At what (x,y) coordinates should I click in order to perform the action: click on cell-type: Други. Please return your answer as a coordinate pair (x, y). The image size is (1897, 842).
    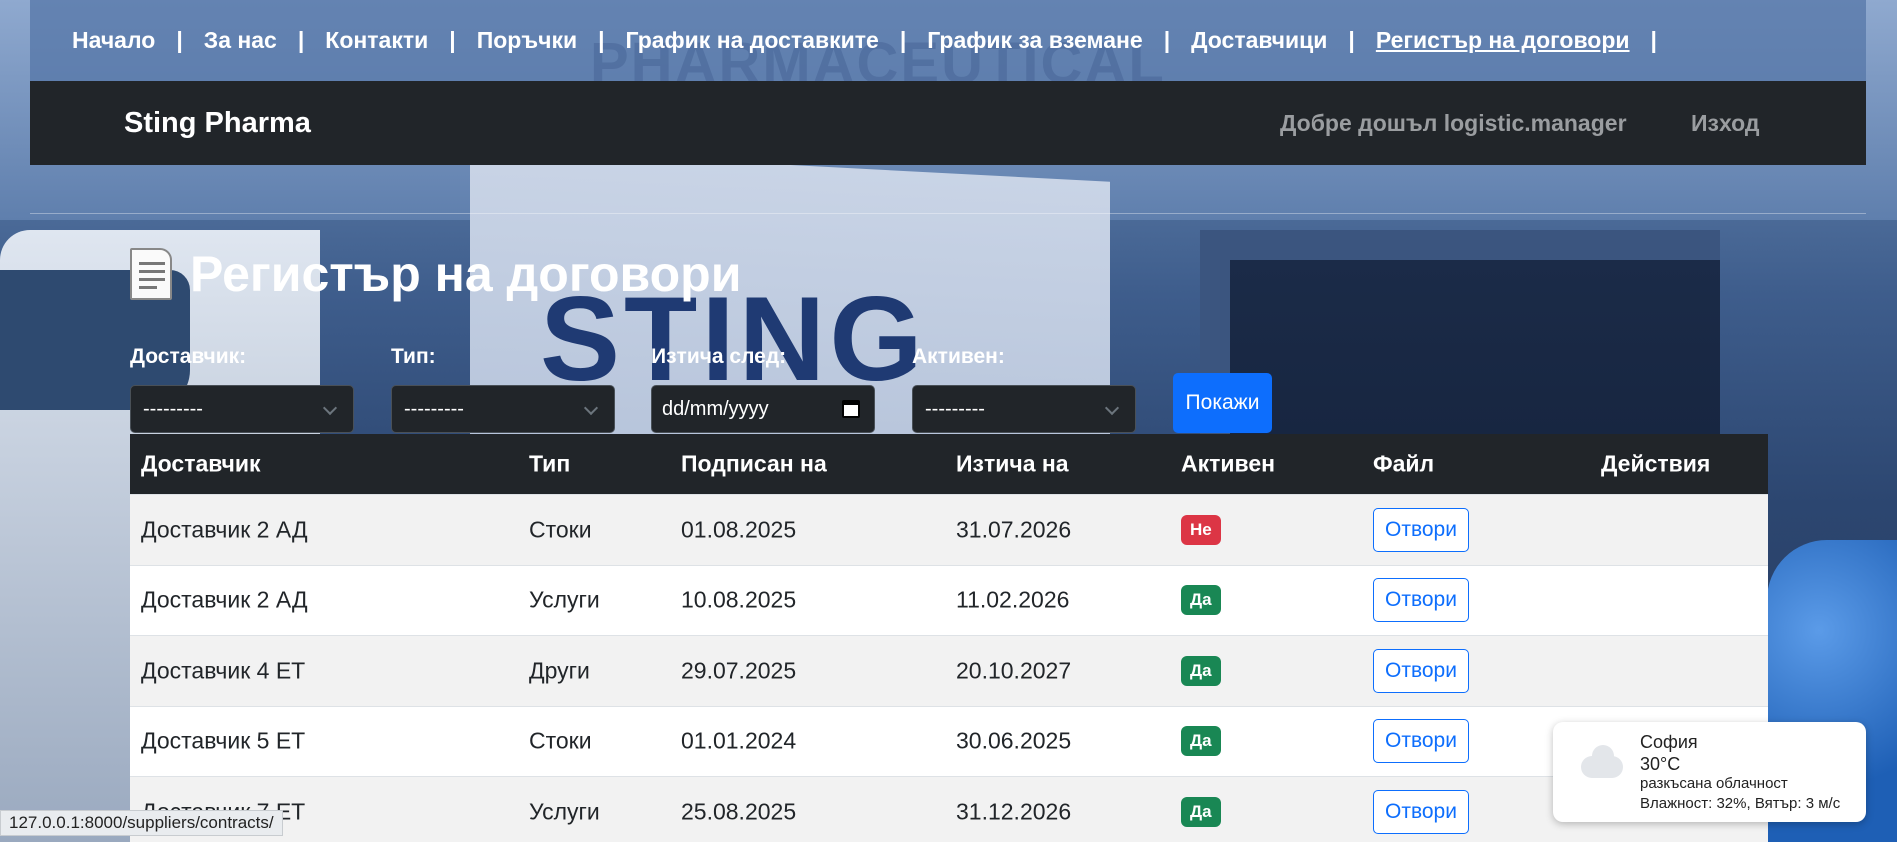
    Looking at the image, I should click on (559, 670).